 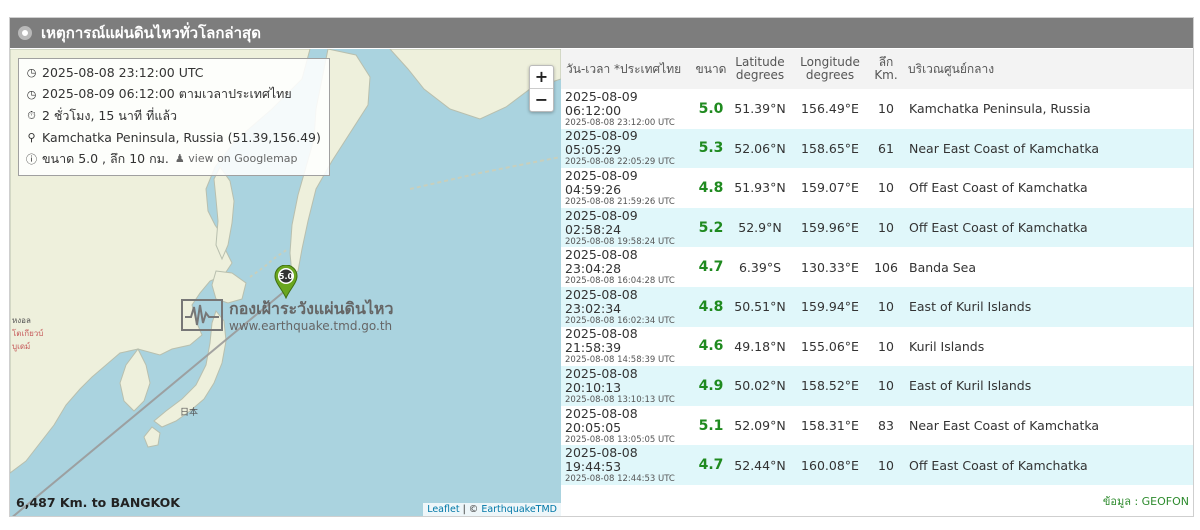 What do you see at coordinates (443, 509) in the screenshot?
I see `leaflet-link: Leaflet` at bounding box center [443, 509].